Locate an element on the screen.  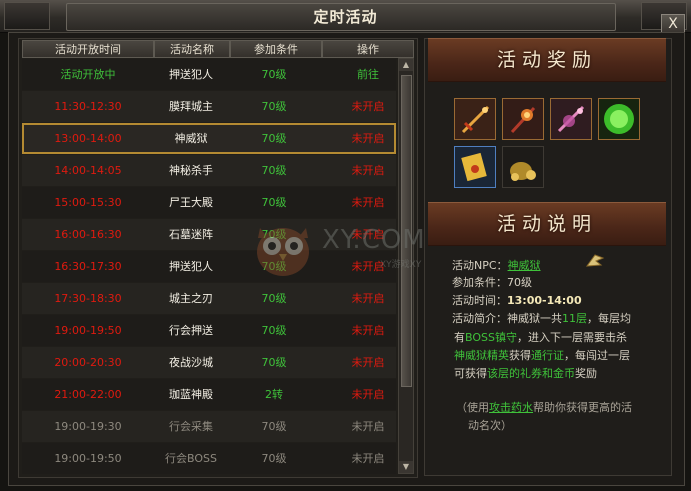
table-row: 21:00-22:00 珈蓝神殿 2转 未开启 is located at coordinates (209, 394).